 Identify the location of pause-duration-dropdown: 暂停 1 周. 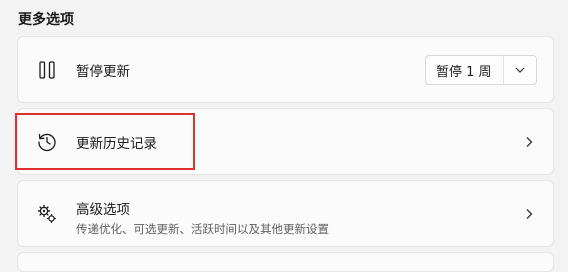
(481, 70).